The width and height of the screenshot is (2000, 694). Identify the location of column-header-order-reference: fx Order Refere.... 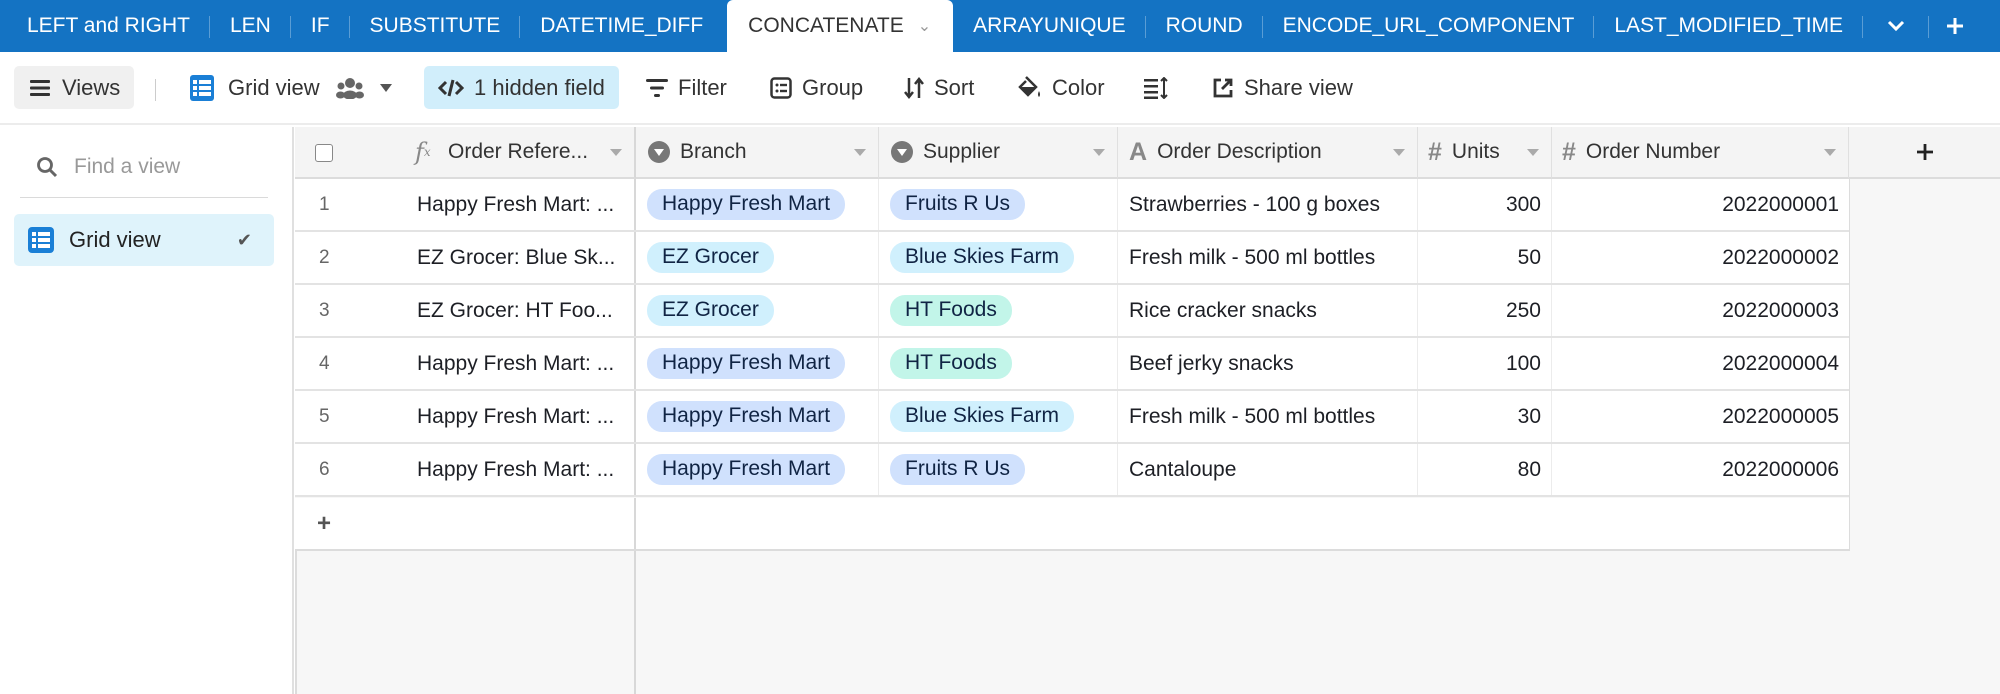
(465, 153).